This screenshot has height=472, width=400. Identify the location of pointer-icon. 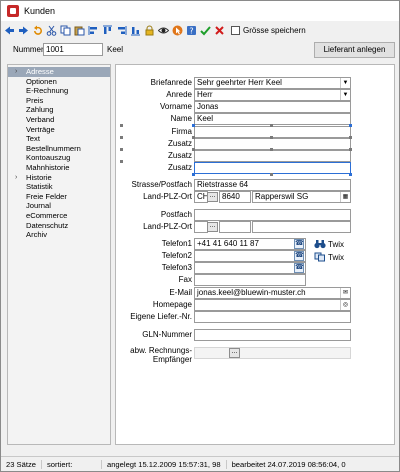
(177, 30).